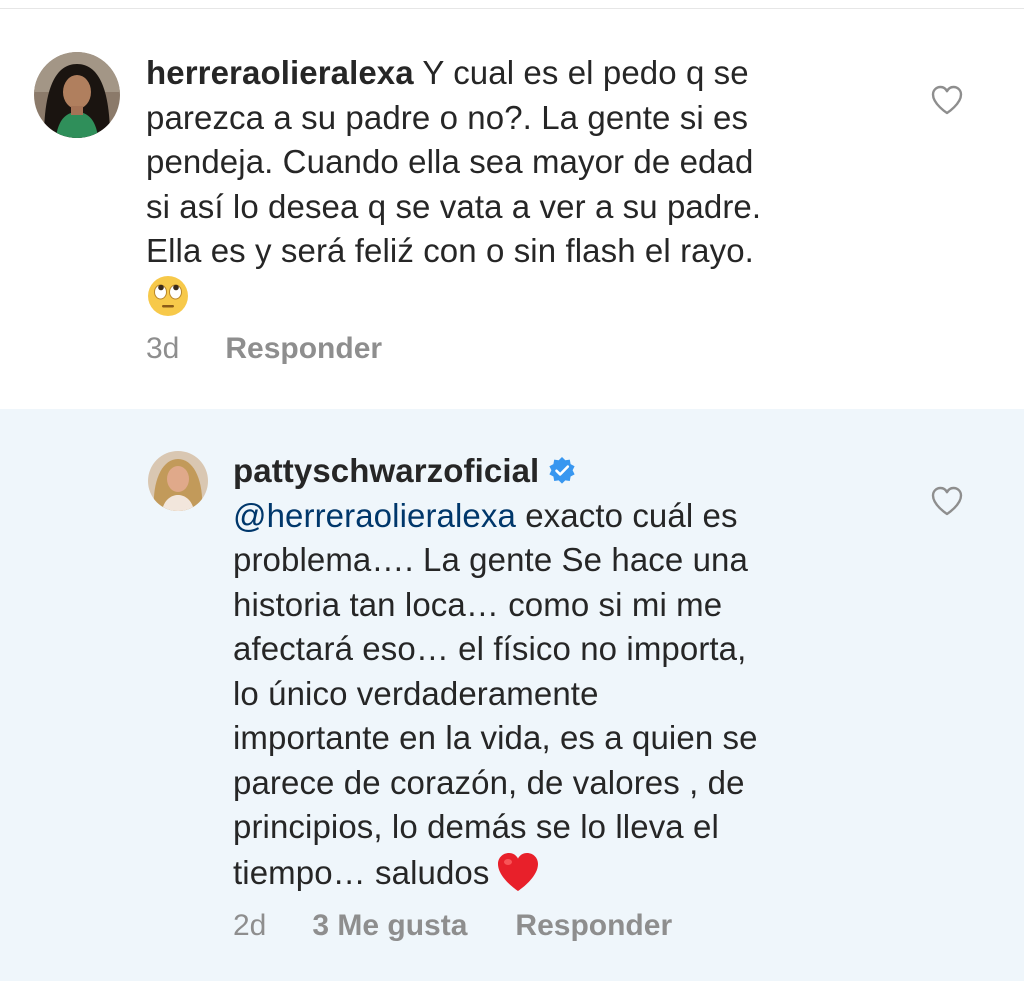 Image resolution: width=1024 pixels, height=981 pixels. I want to click on comment-line: pendeja. Cuando ella sea mayor de edad, so click(450, 161).